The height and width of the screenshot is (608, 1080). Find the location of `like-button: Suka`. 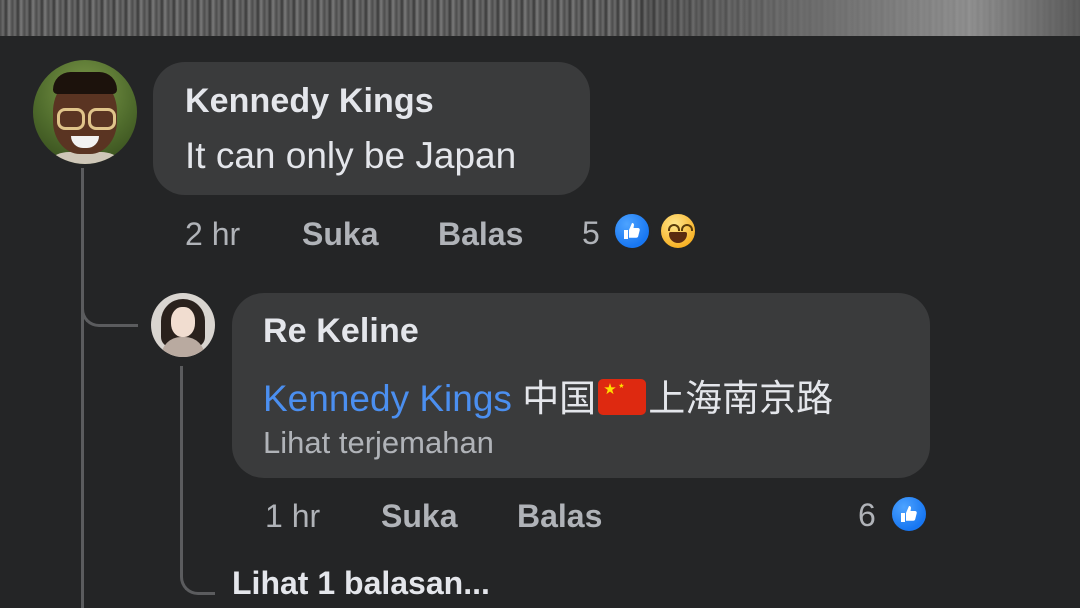

like-button: Suka is located at coordinates (340, 234).